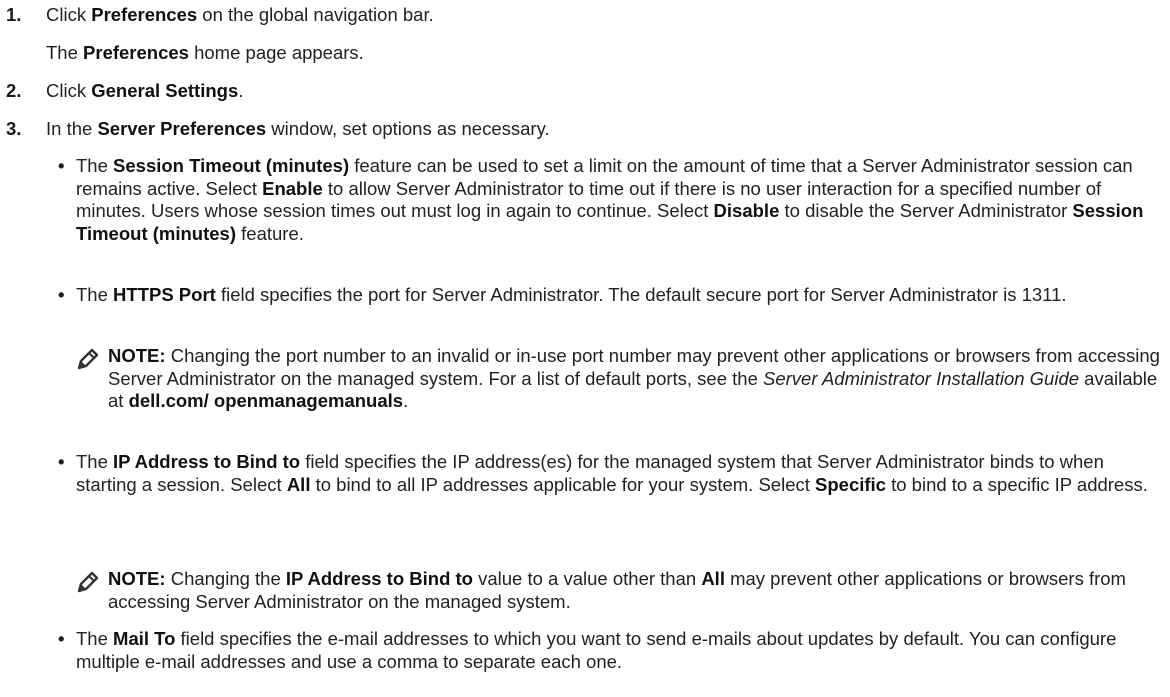  Describe the element at coordinates (165, 90) in the screenshot. I see `ui-term: General Settings` at that location.